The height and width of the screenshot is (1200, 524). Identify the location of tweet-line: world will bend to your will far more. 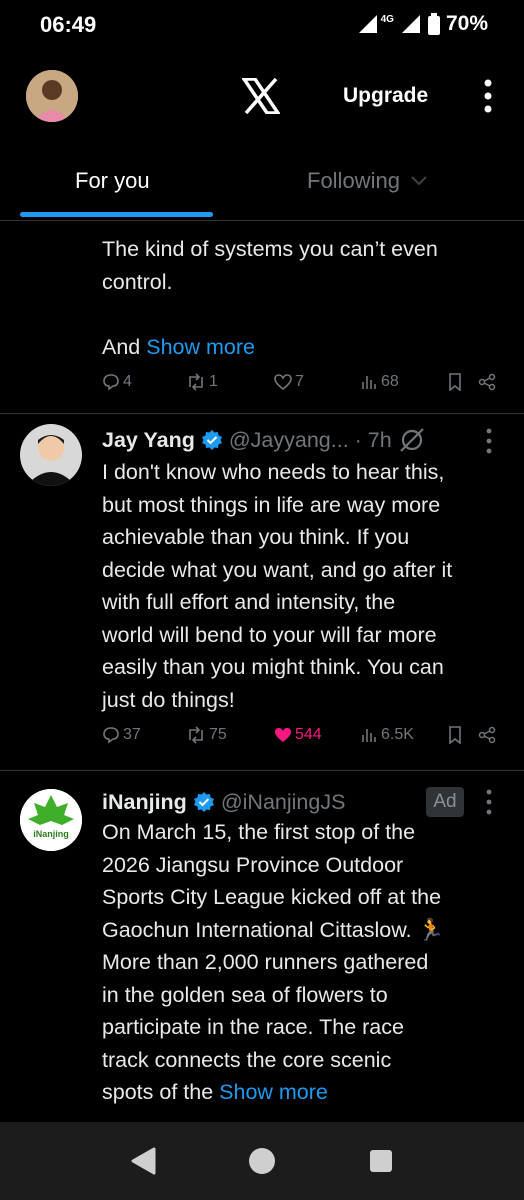
(269, 634).